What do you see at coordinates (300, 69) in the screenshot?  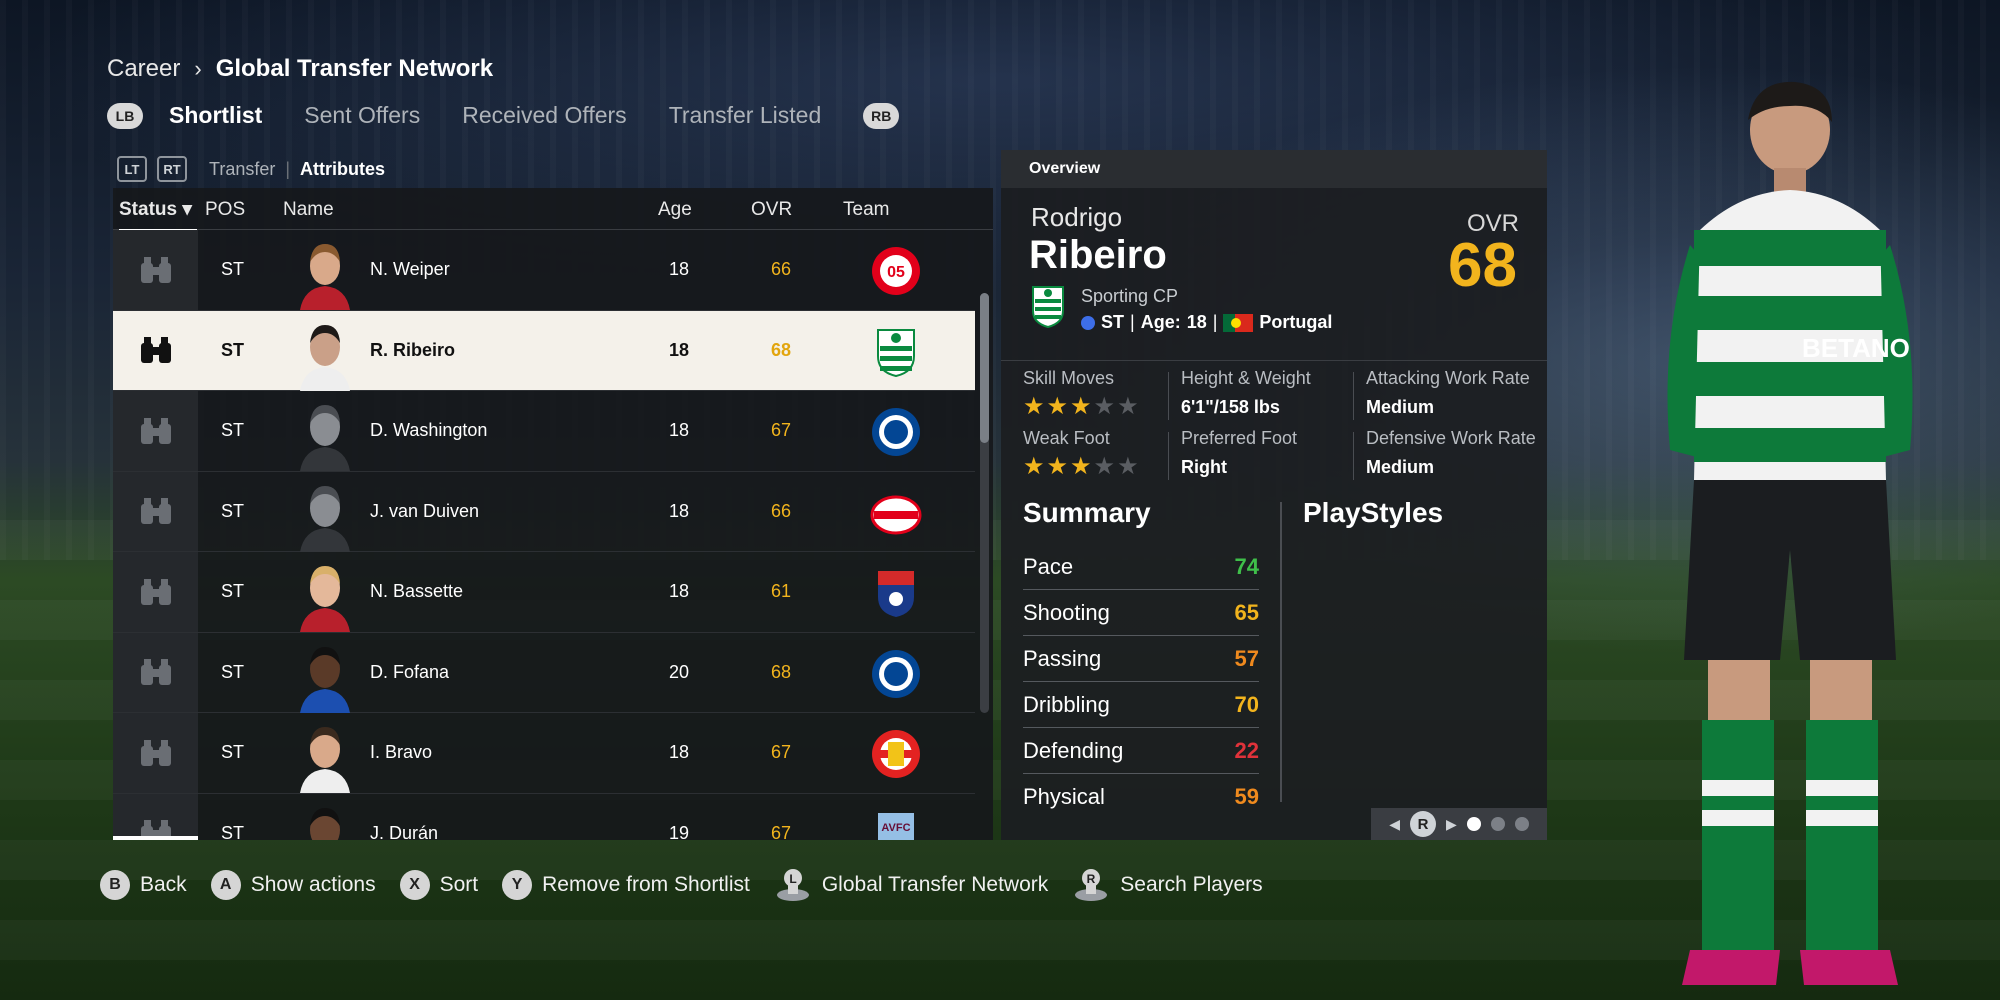 I see `breadcrumb: Career › Global Transfer Network` at bounding box center [300, 69].